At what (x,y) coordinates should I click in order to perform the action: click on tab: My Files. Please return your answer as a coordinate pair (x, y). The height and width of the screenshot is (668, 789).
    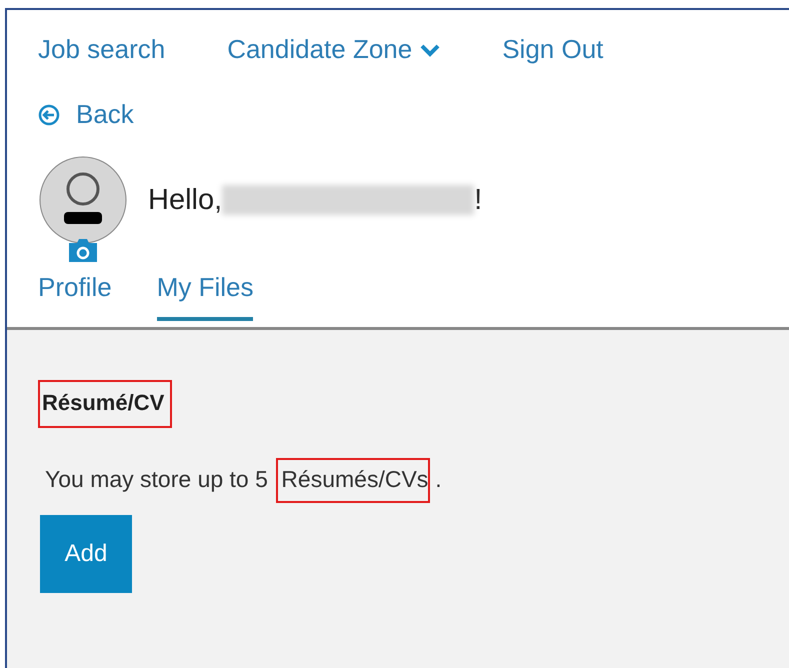
    Looking at the image, I should click on (205, 295).